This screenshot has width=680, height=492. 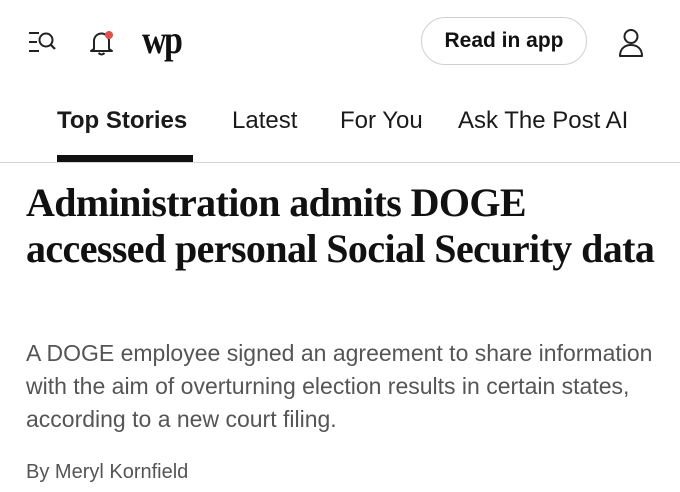 I want to click on read-in-app-button: Read in app, so click(x=504, y=41).